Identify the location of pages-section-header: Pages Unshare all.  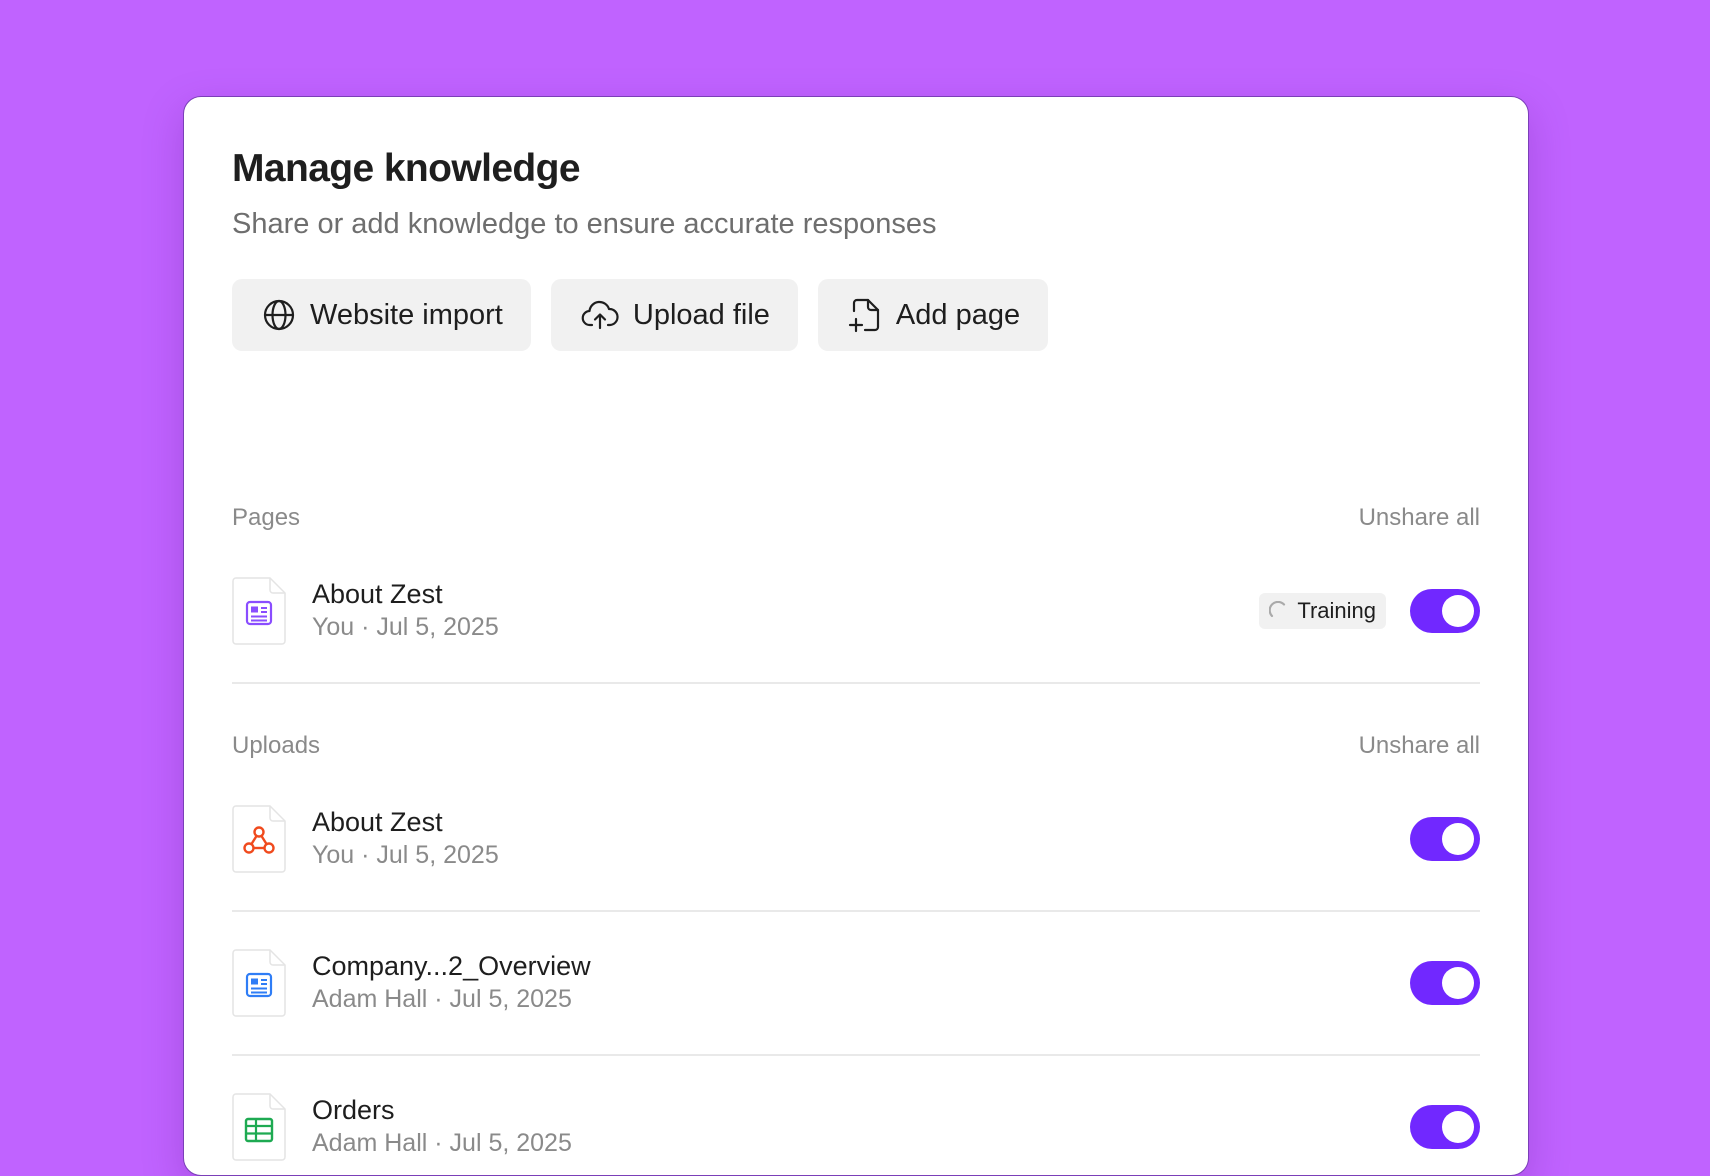
(856, 518).